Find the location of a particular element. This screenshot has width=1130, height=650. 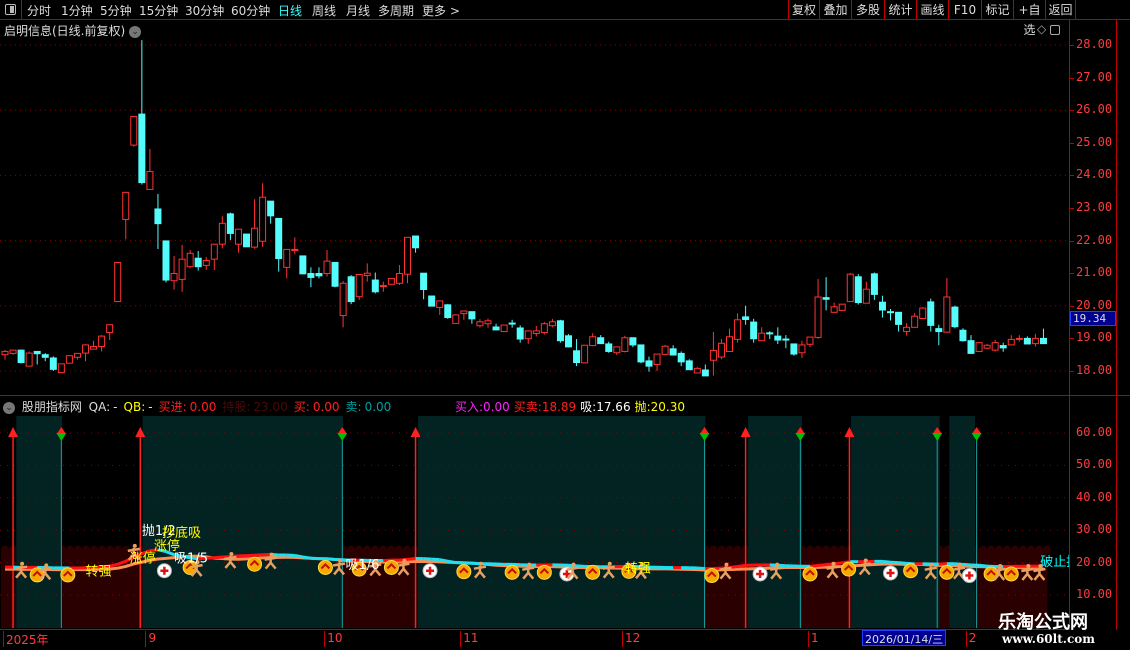

tab-period-3: 15分钟 is located at coordinates (158, 10).